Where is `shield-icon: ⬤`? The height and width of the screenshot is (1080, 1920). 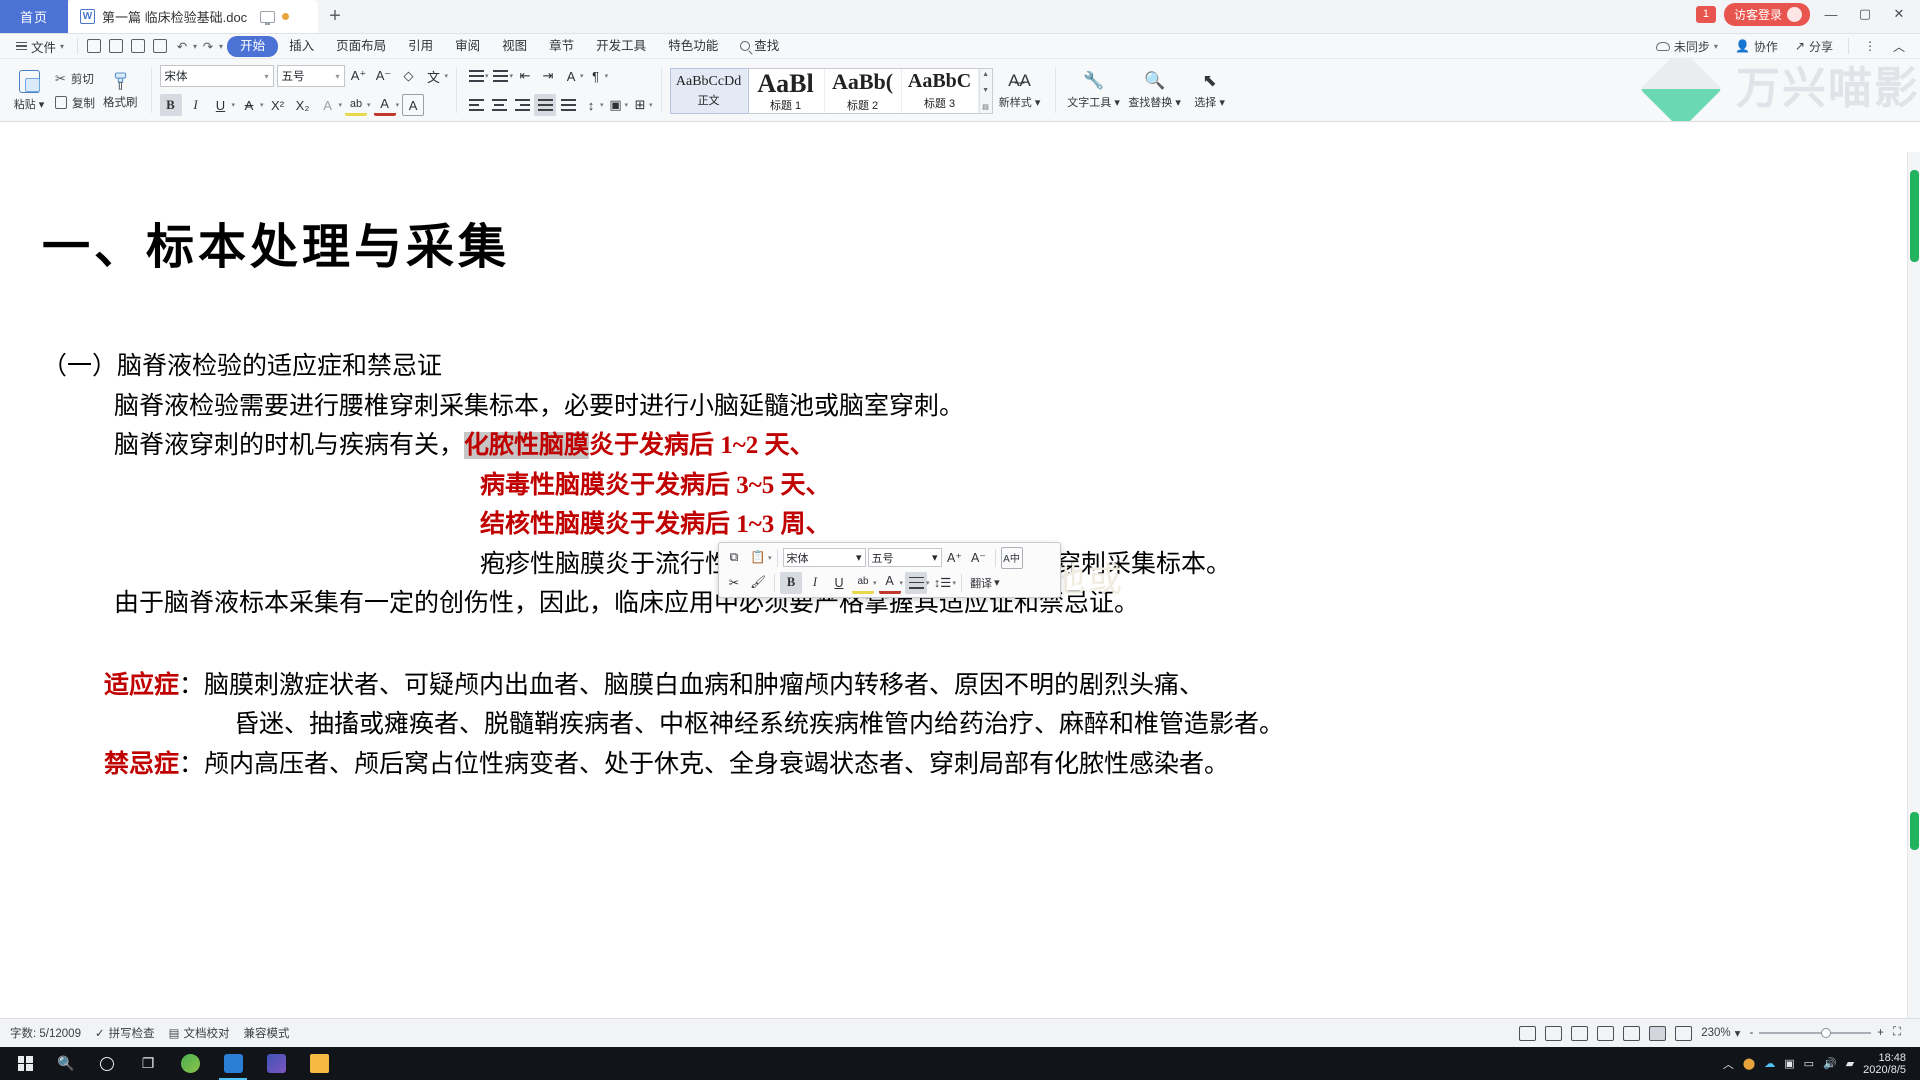
shield-icon: ⬤ is located at coordinates (1749, 1063).